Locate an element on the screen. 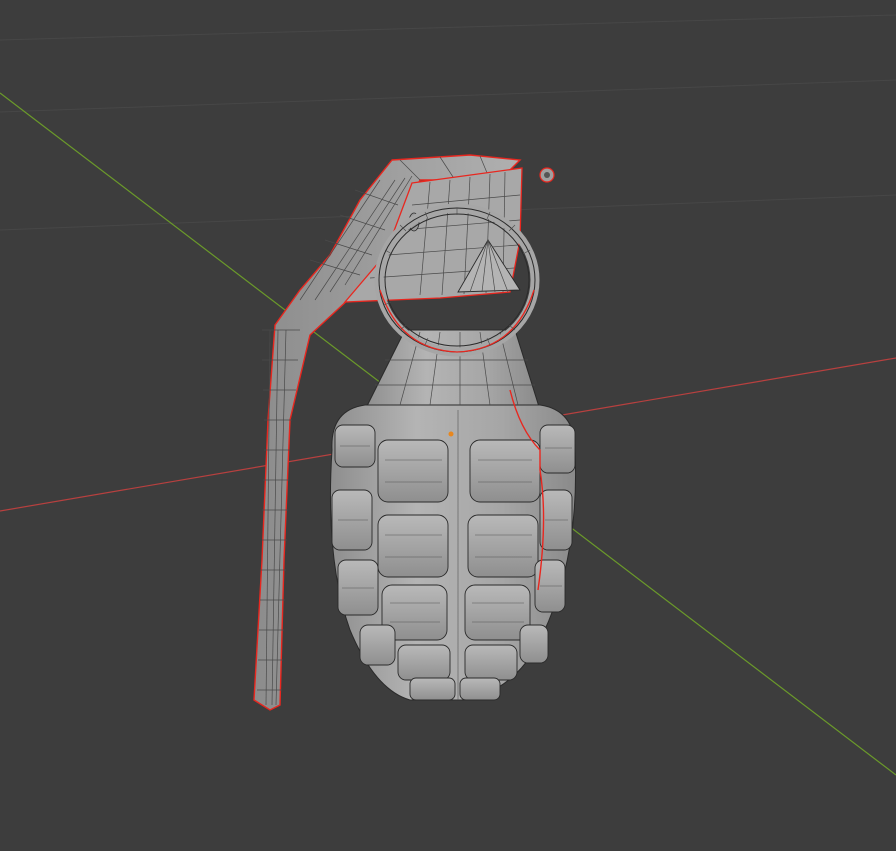  hinge-pin-hole is located at coordinates (547, 175).